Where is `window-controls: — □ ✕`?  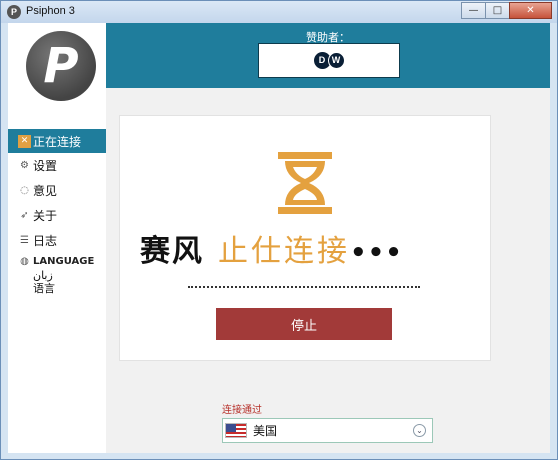
window-controls: — □ ✕ is located at coordinates (506, 10).